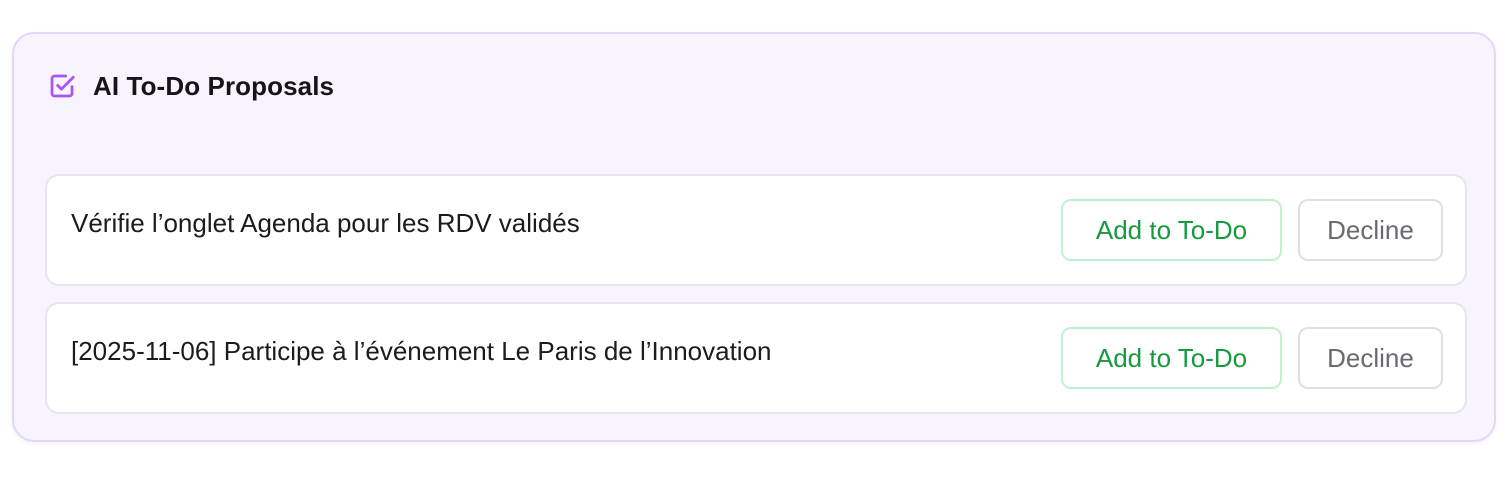 The image size is (1511, 481). I want to click on checkbox-check-icon, so click(62, 86).